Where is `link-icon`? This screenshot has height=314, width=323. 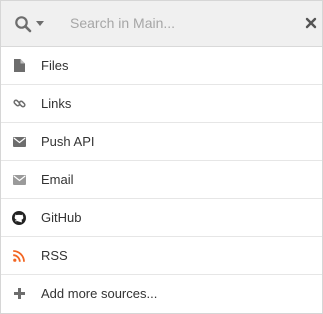
link-icon is located at coordinates (19, 104).